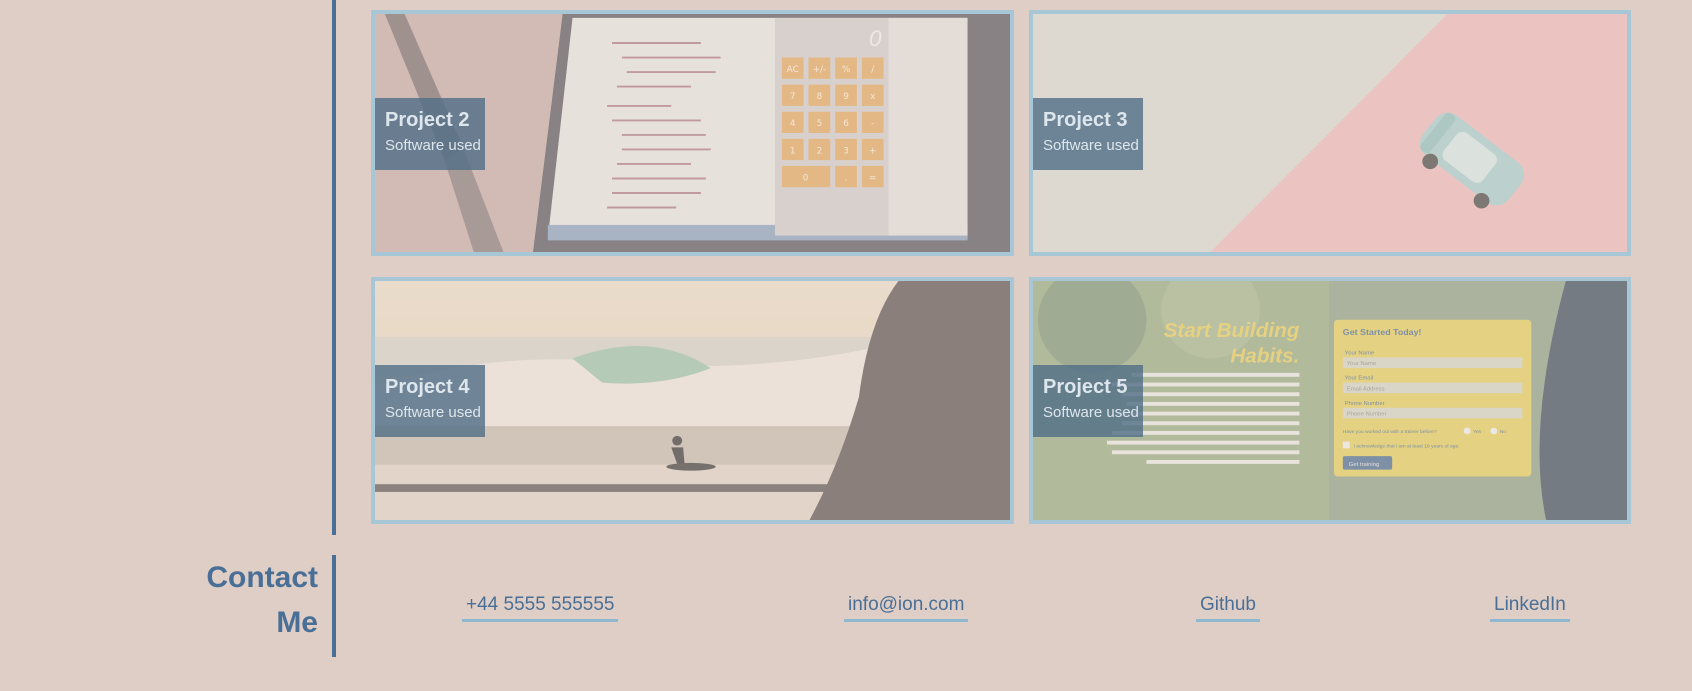 The width and height of the screenshot is (1692, 691). Describe the element at coordinates (430, 134) in the screenshot. I see `project-label: Project 2 Software used` at that location.